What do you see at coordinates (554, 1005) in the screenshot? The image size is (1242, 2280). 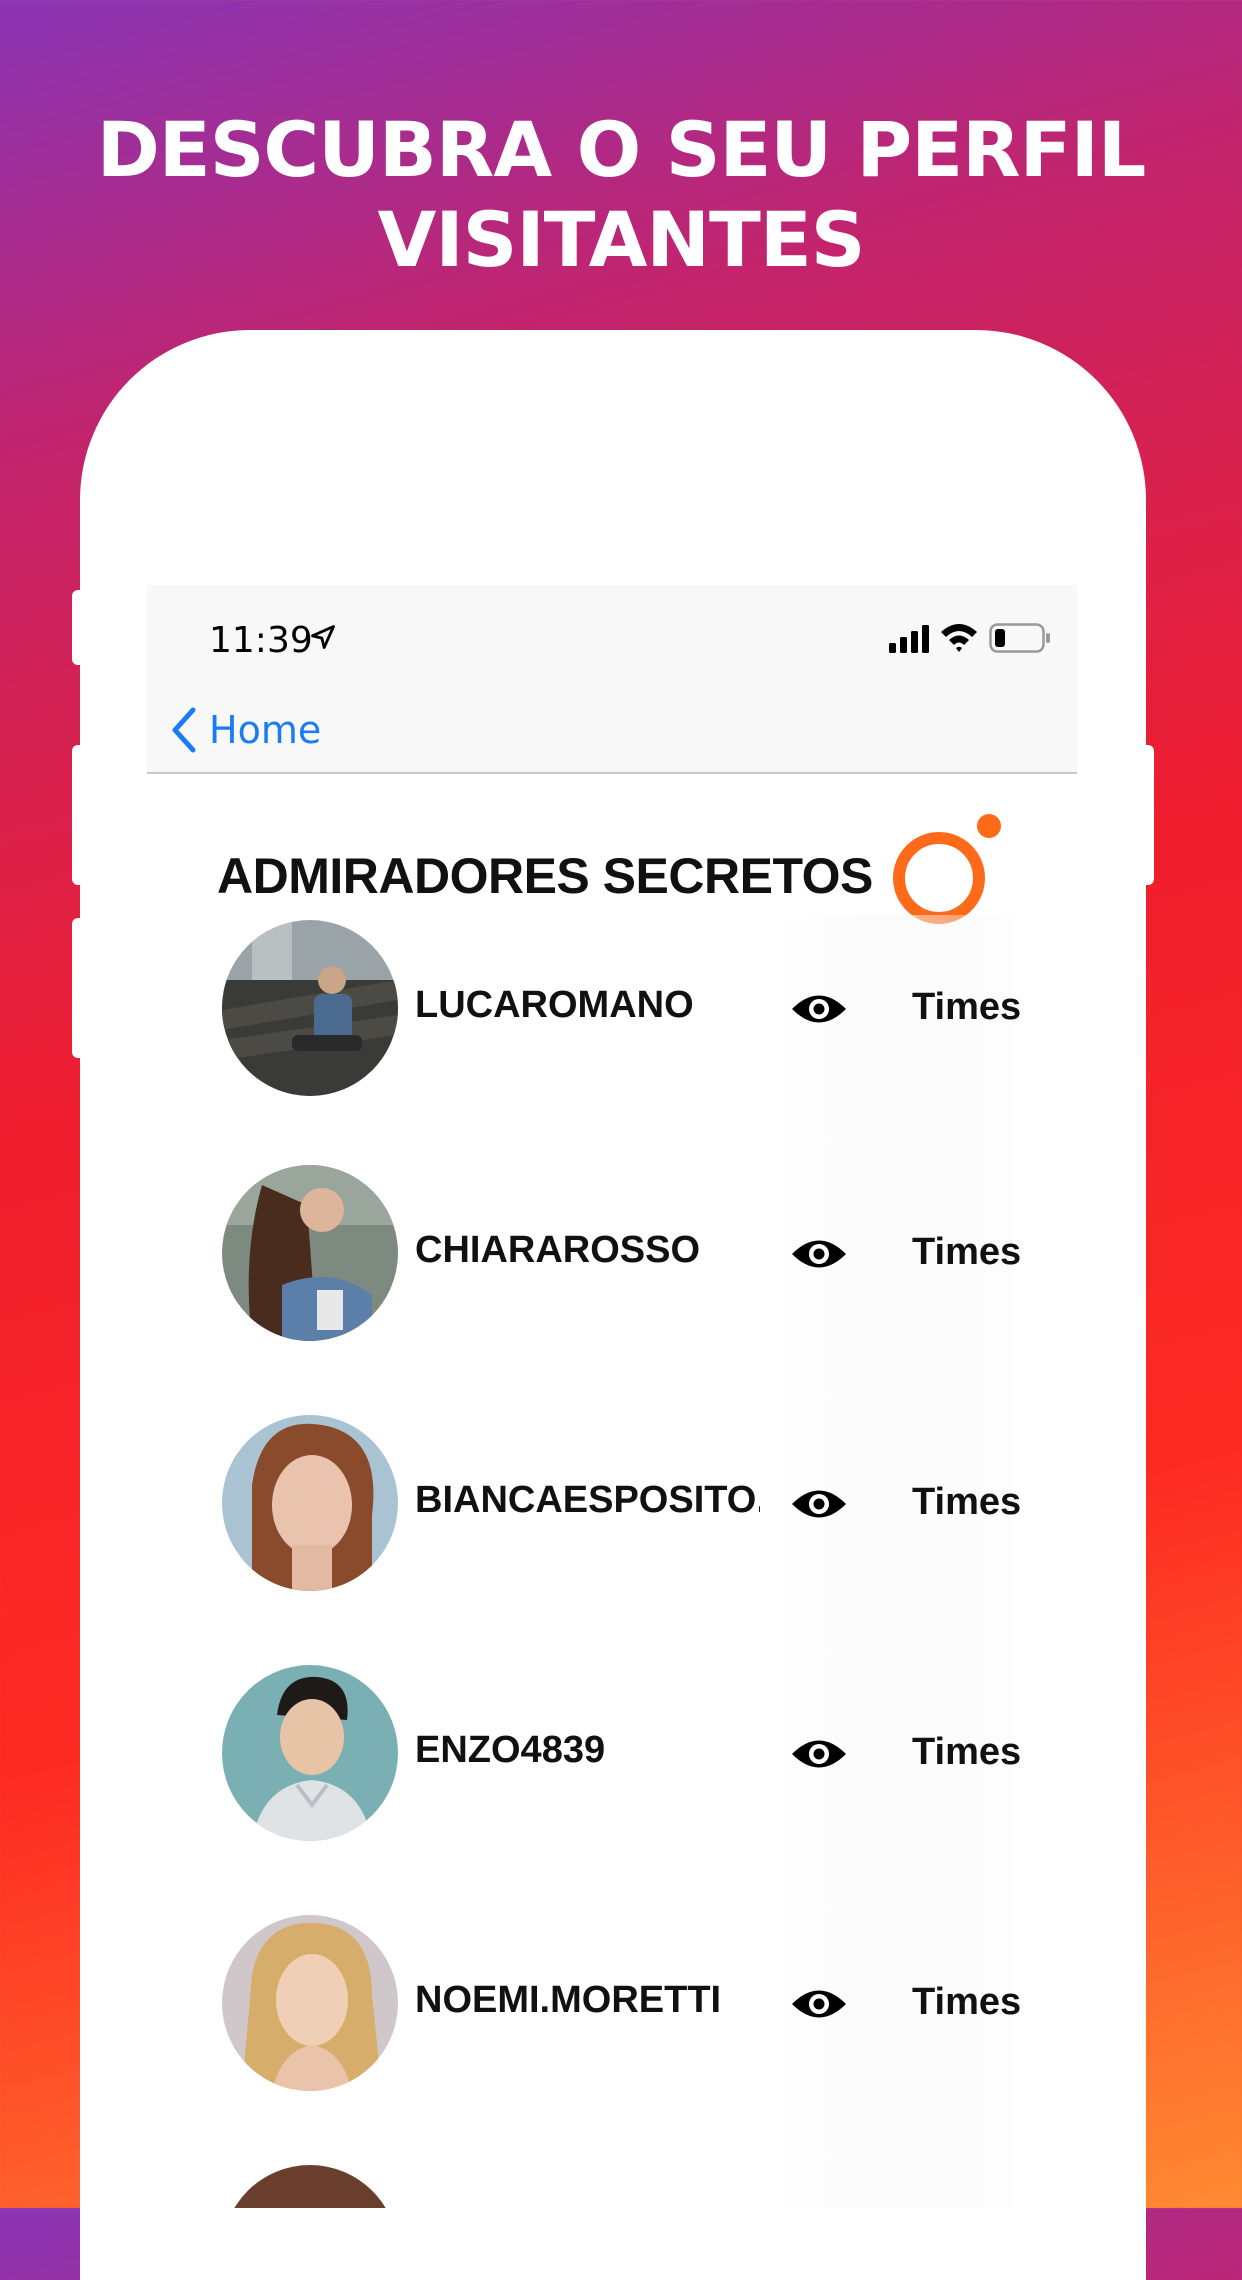 I see `visitor-username: LUCAROMANO` at bounding box center [554, 1005].